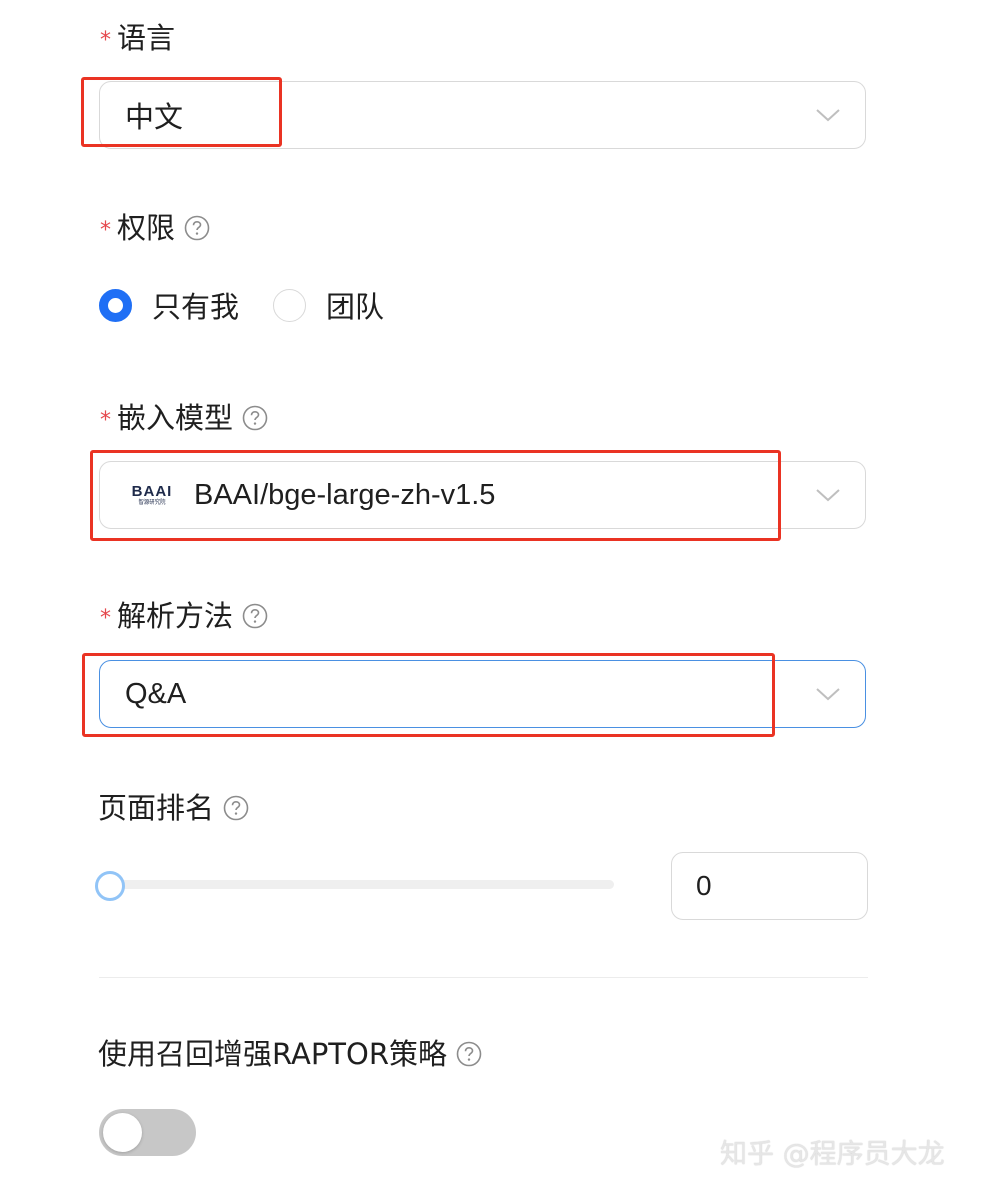 This screenshot has height=1188, width=983. I want to click on permission-label: * 权限, so click(154, 228).